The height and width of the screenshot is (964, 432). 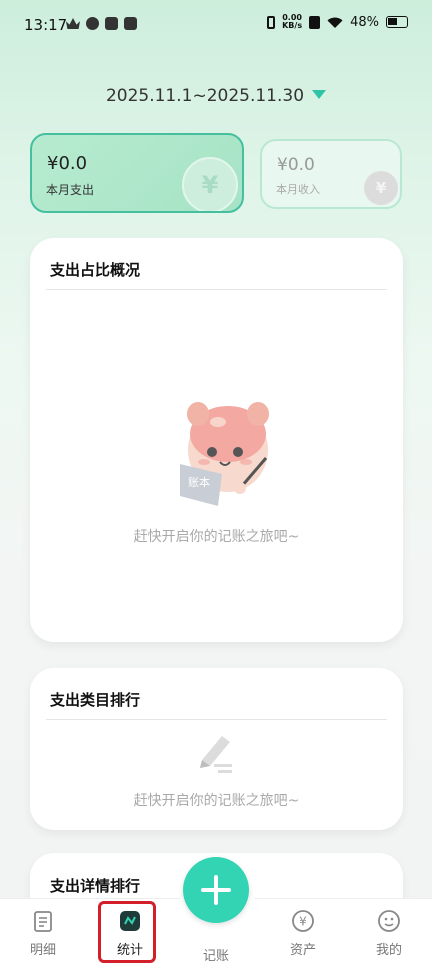 I want to click on income-label: 本月收入, so click(x=298, y=189).